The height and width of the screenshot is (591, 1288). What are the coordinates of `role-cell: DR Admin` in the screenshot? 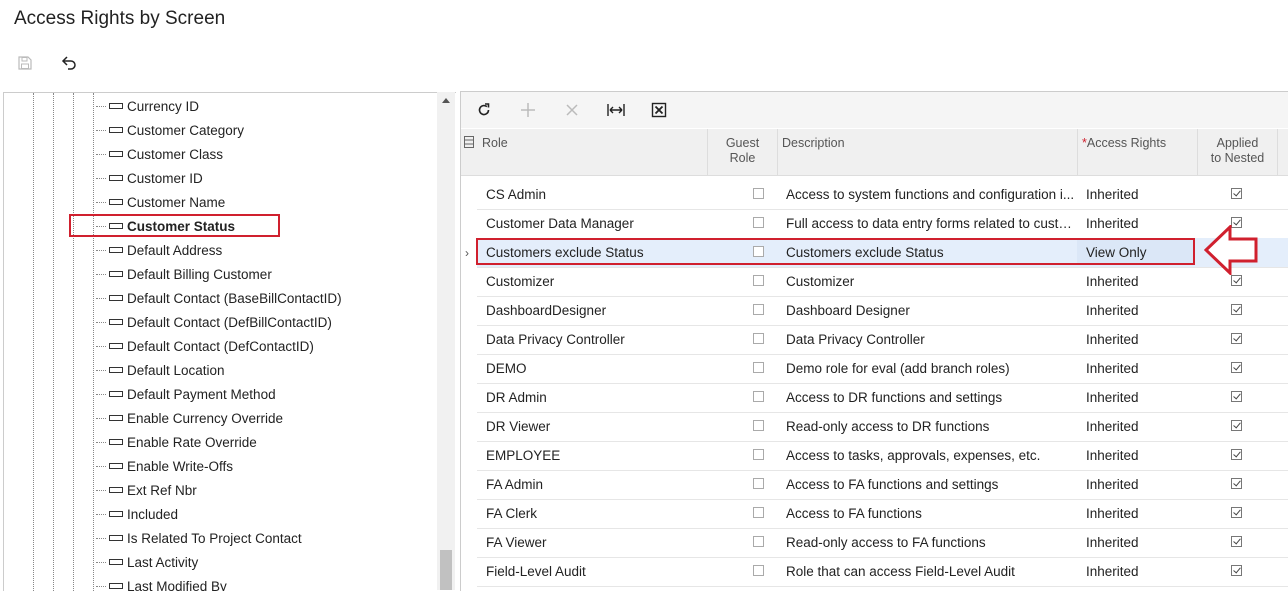 It's located at (596, 397).